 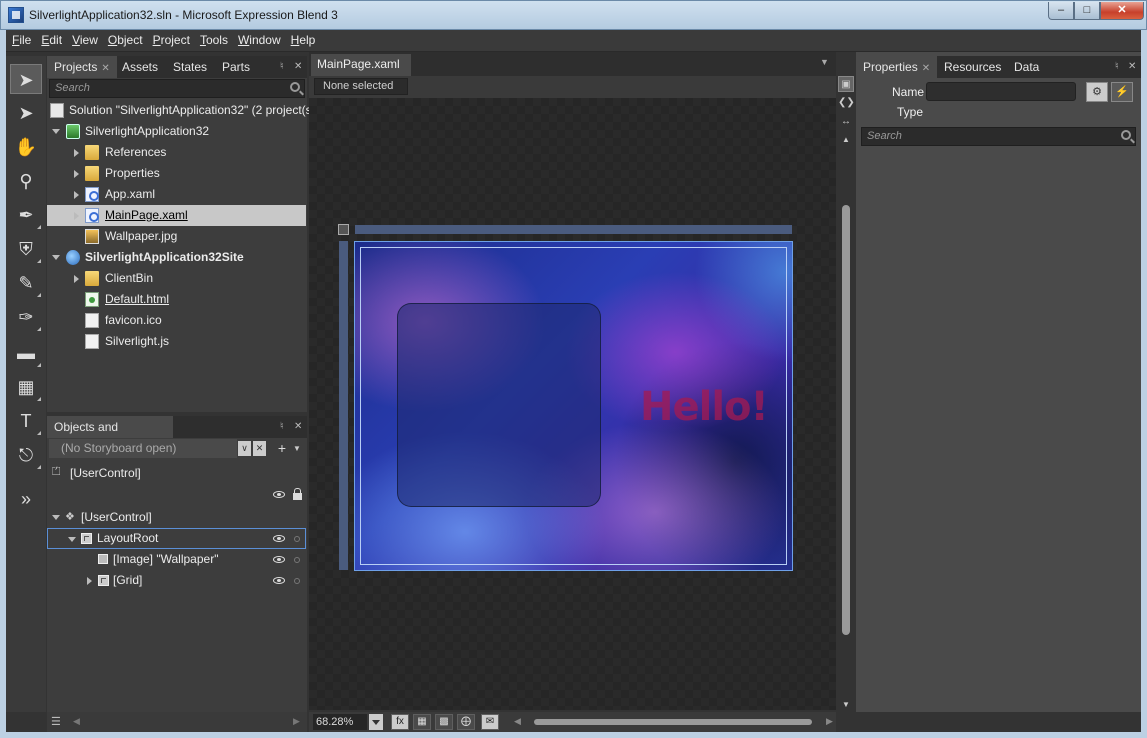 I want to click on xaml-view-icon: ❮❯, so click(x=846, y=103).